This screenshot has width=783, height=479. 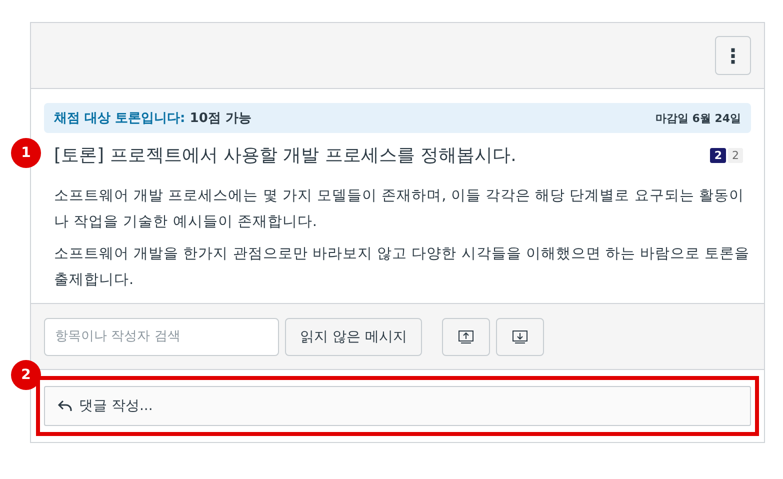 What do you see at coordinates (402, 267) in the screenshot?
I see `topic-paragraph: 소프트웨어 개발을 한가지 관점으로만 바라보지 않고 다양한 시각들을 이해했으면 하는 바람으로 토론을 출제합니다.` at bounding box center [402, 267].